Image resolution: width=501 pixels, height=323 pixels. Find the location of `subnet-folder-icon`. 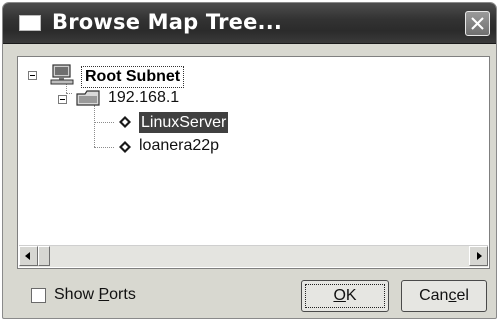

subnet-folder-icon is located at coordinates (88, 98).